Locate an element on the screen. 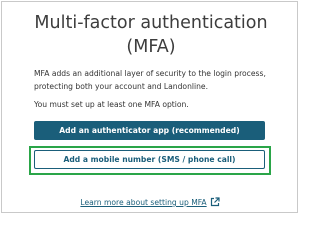 The height and width of the screenshot is (240, 320). page-title-line2: (MFA) is located at coordinates (151, 47).